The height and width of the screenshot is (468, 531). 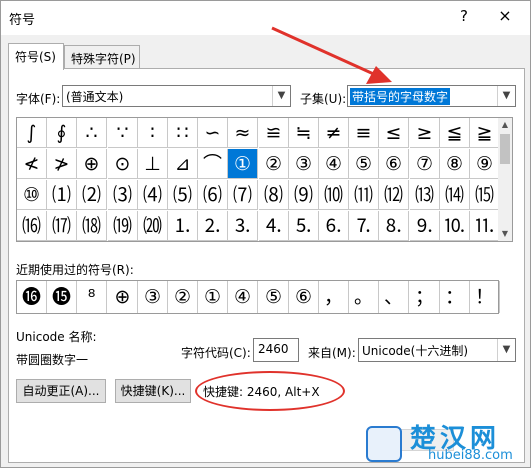 What do you see at coordinates (213, 195) in the screenshot?
I see `symbol-cell: ⑹` at bounding box center [213, 195].